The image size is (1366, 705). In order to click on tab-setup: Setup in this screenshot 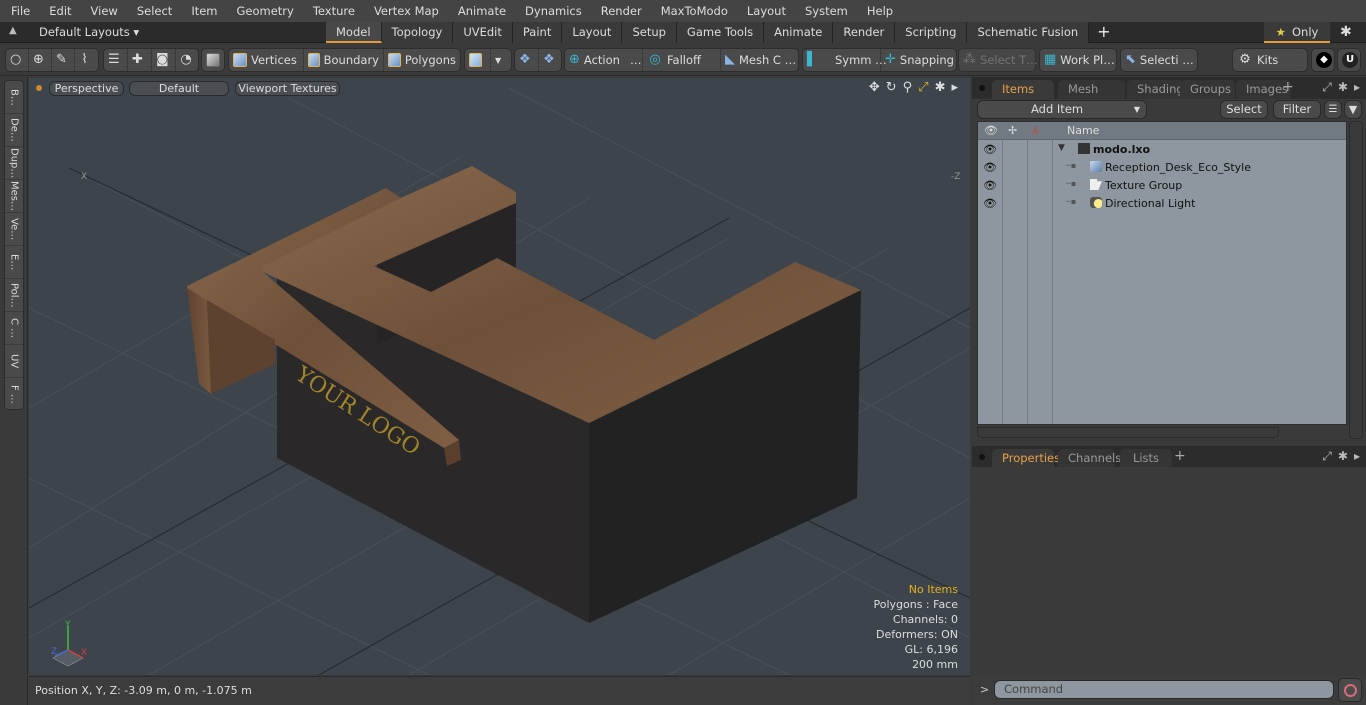, I will do `click(649, 32)`.